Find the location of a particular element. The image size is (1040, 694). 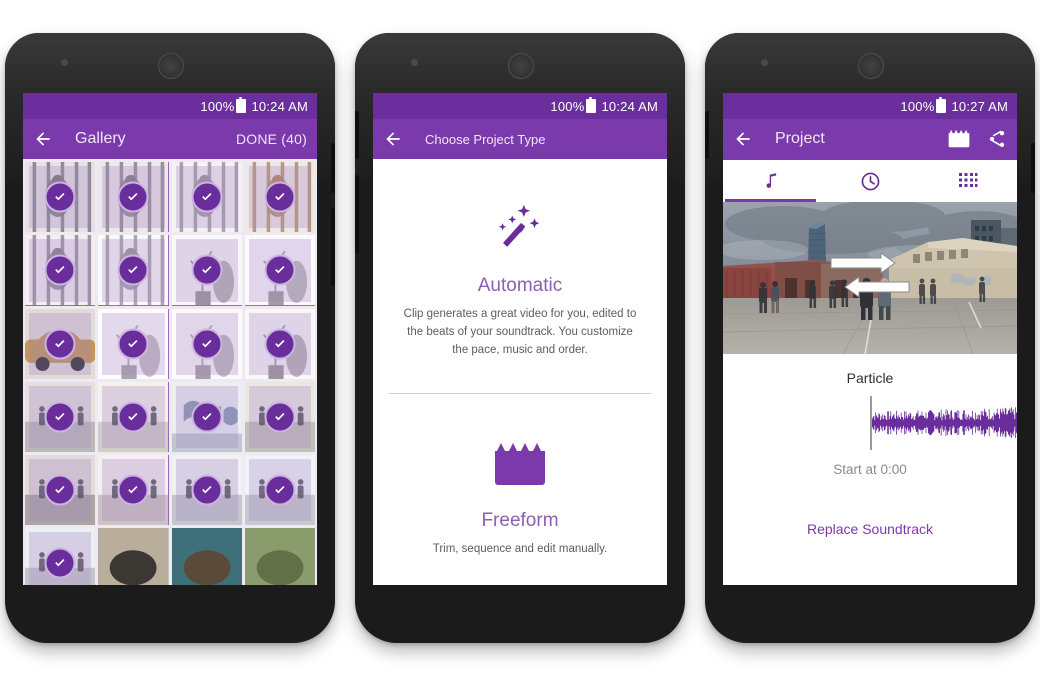

arrow-right-icon is located at coordinates (863, 263).